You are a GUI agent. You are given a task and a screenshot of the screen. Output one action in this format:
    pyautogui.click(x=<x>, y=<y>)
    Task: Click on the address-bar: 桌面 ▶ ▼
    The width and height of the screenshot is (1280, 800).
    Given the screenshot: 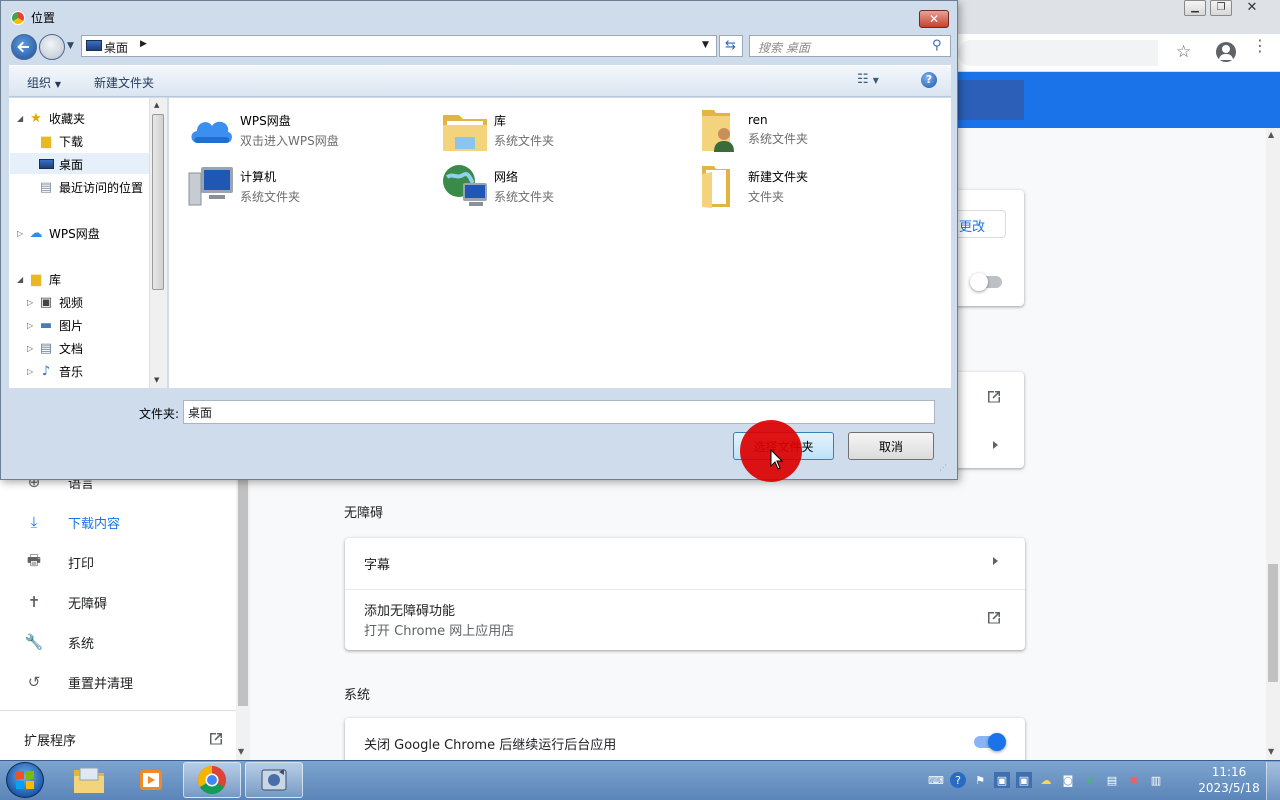 What is the action you would take?
    pyautogui.click(x=399, y=46)
    